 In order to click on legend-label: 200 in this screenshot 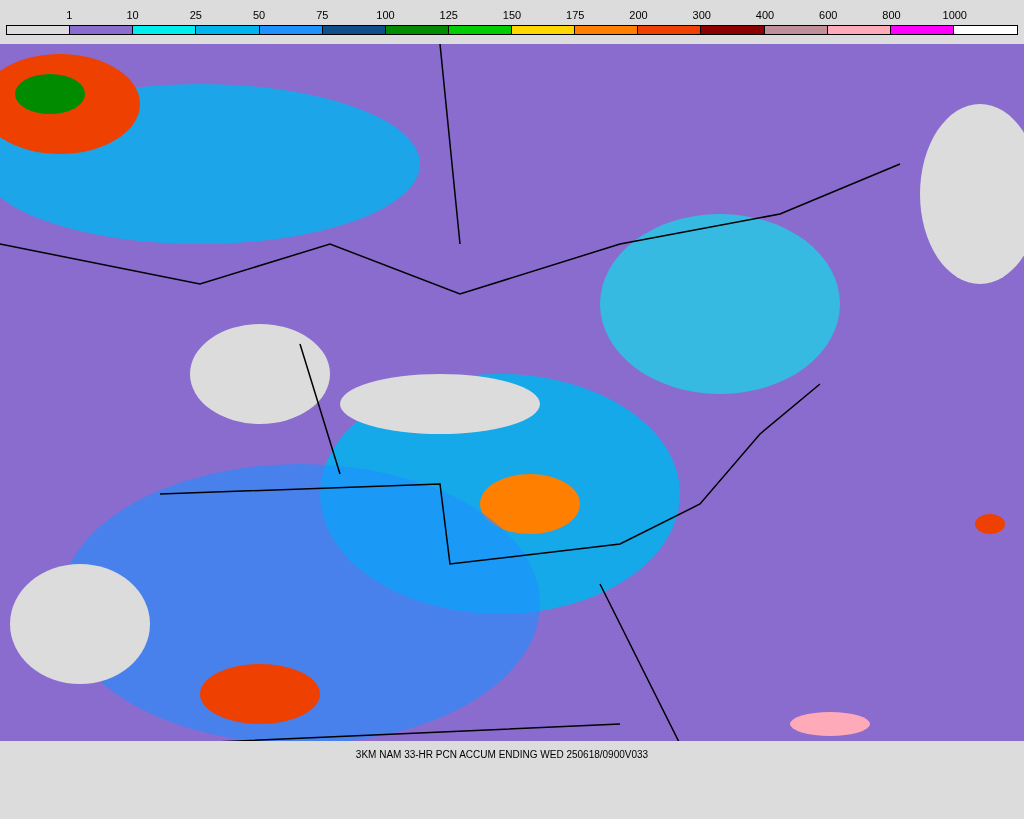, I will do `click(638, 15)`.